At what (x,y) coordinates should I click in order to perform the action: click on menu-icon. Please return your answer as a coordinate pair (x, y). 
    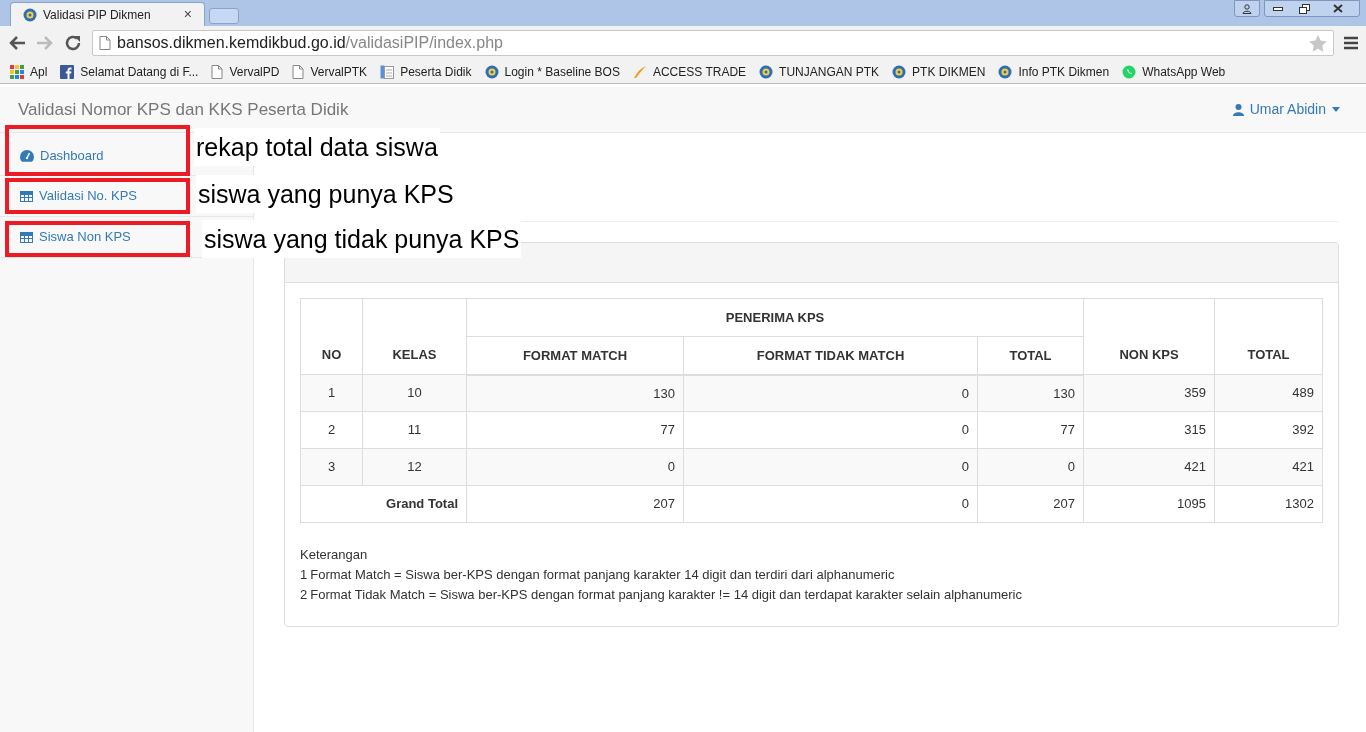
    Looking at the image, I should click on (1351, 43).